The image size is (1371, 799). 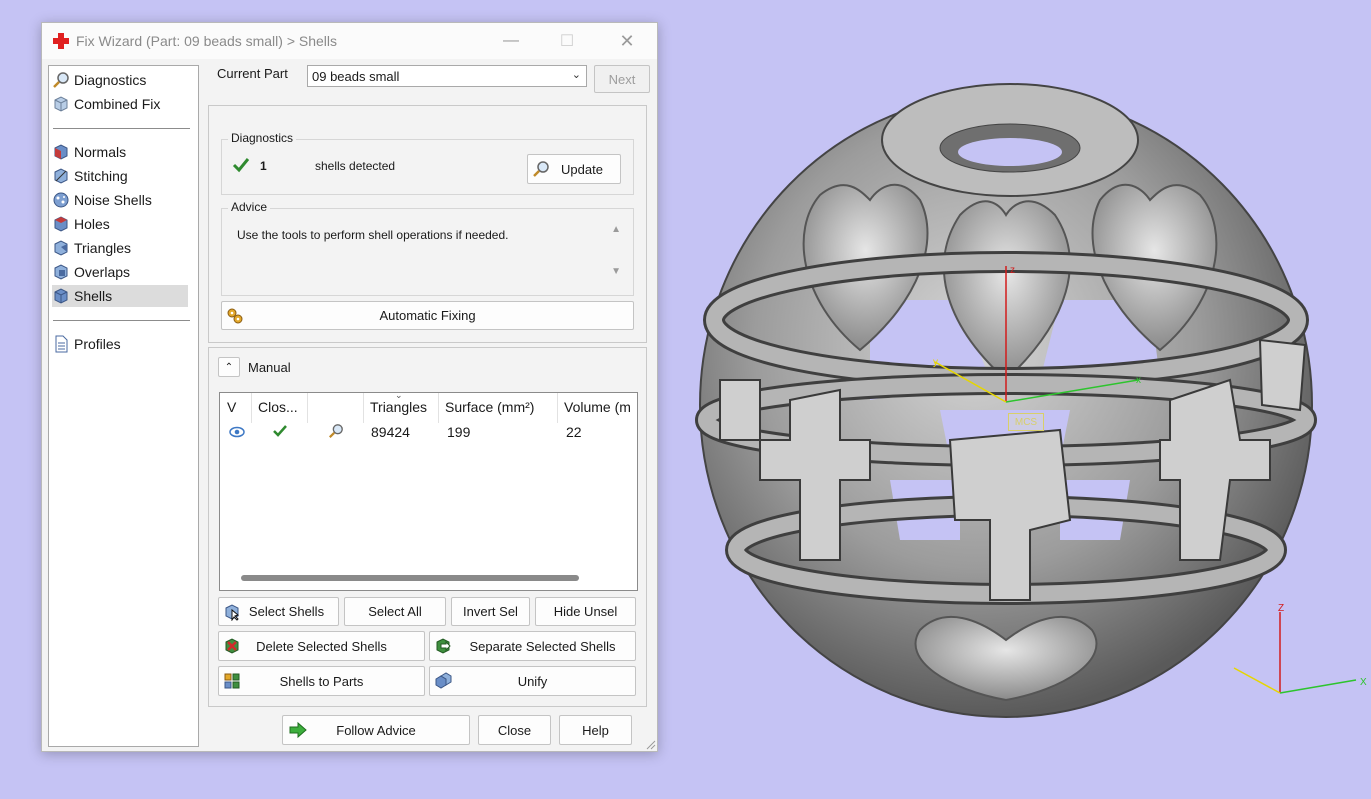 I want to click on sidebar-item-profiles: Profiles, so click(x=120, y=344).